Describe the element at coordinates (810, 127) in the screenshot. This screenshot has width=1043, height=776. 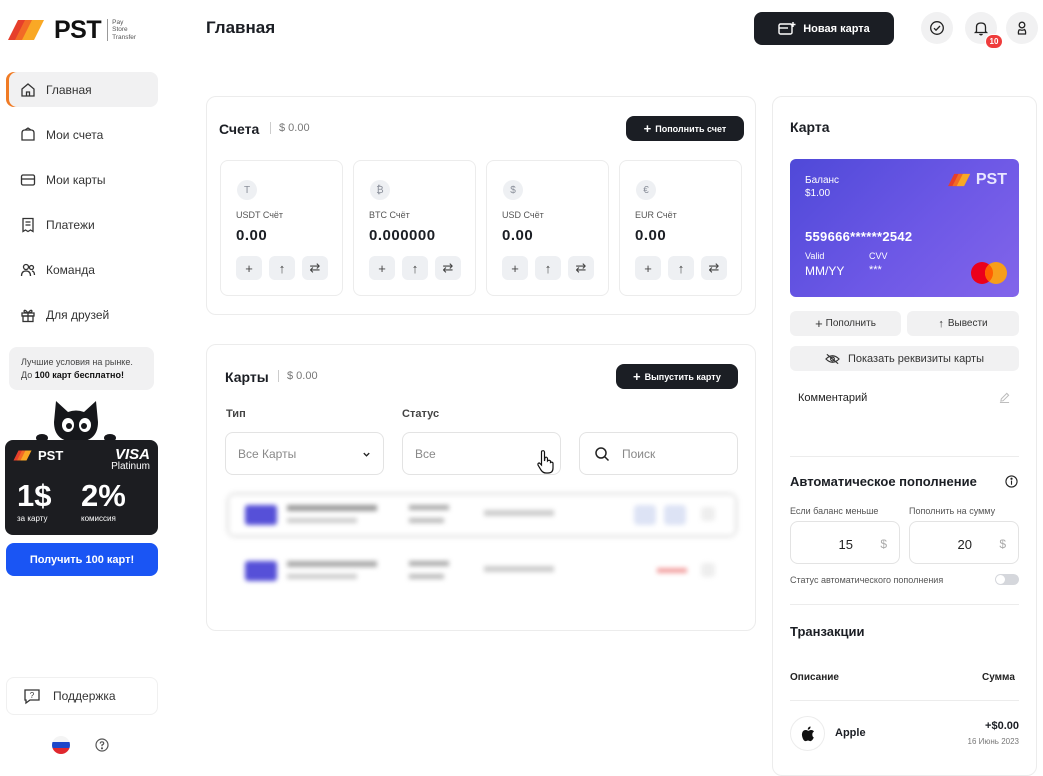
I see `card-panel-title: Карта` at that location.